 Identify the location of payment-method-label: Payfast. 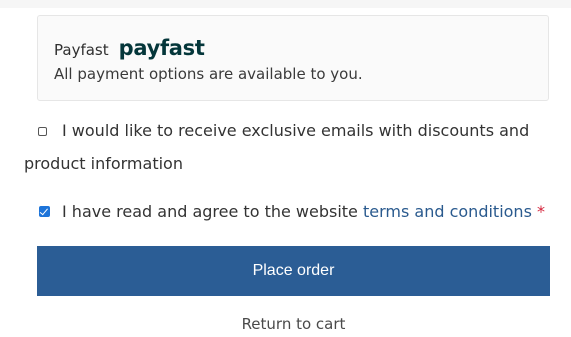
(81, 50).